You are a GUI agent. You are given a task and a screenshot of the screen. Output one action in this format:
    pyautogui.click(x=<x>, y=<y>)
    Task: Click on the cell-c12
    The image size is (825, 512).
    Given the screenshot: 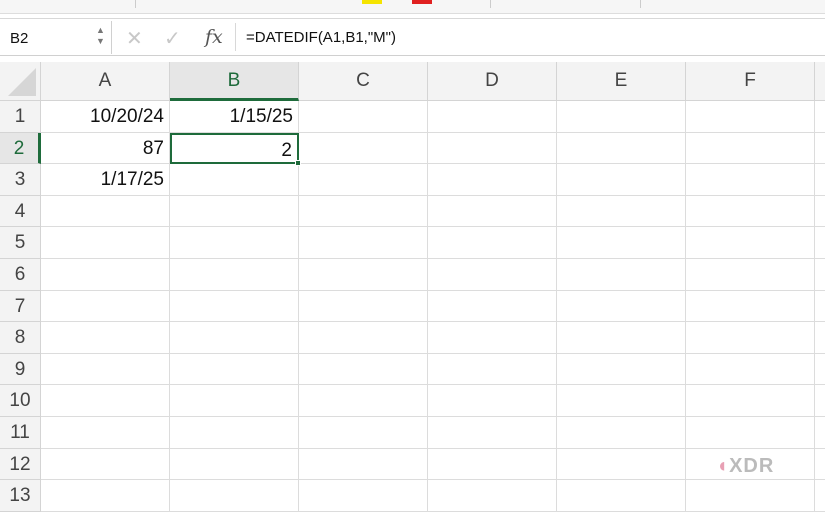 What is the action you would take?
    pyautogui.click(x=363, y=464)
    